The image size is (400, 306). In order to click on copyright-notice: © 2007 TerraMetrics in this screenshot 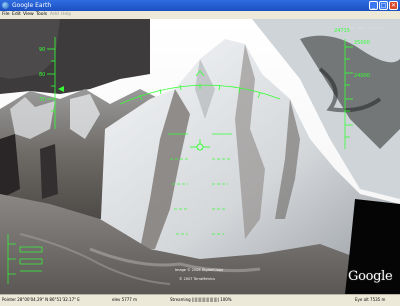, I will do `click(197, 279)`.